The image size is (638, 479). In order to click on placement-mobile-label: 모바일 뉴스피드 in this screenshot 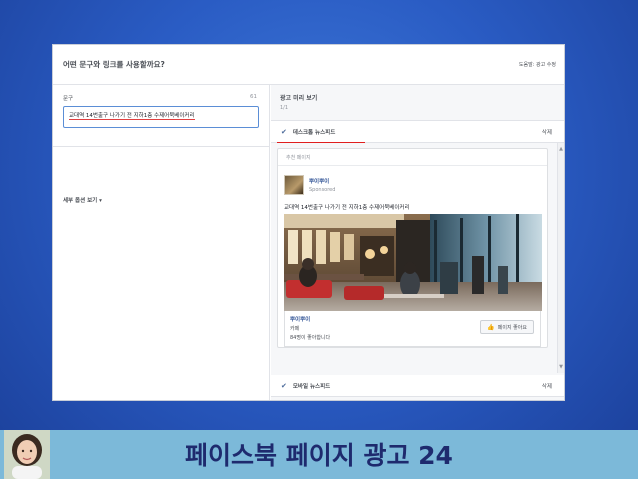, I will do `click(311, 386)`.